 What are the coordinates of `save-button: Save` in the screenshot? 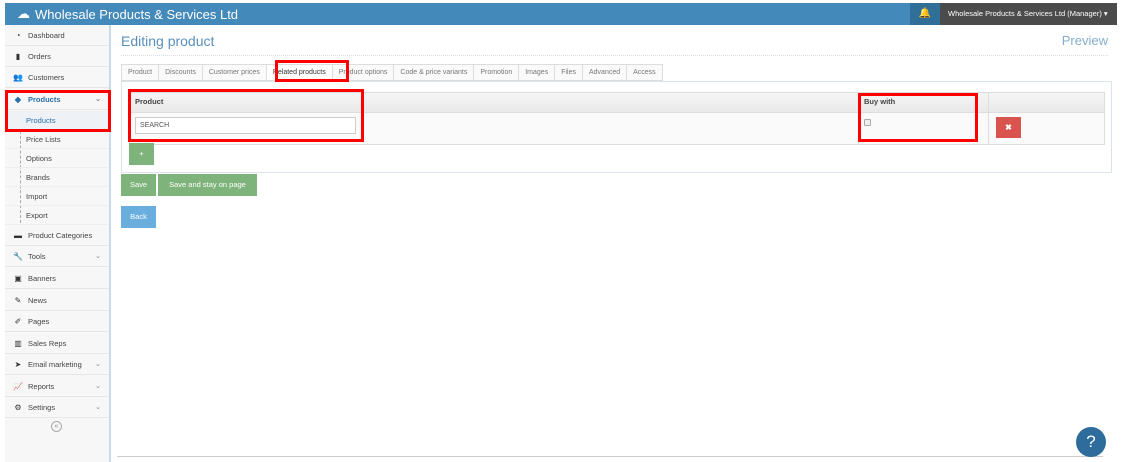 It's located at (138, 185).